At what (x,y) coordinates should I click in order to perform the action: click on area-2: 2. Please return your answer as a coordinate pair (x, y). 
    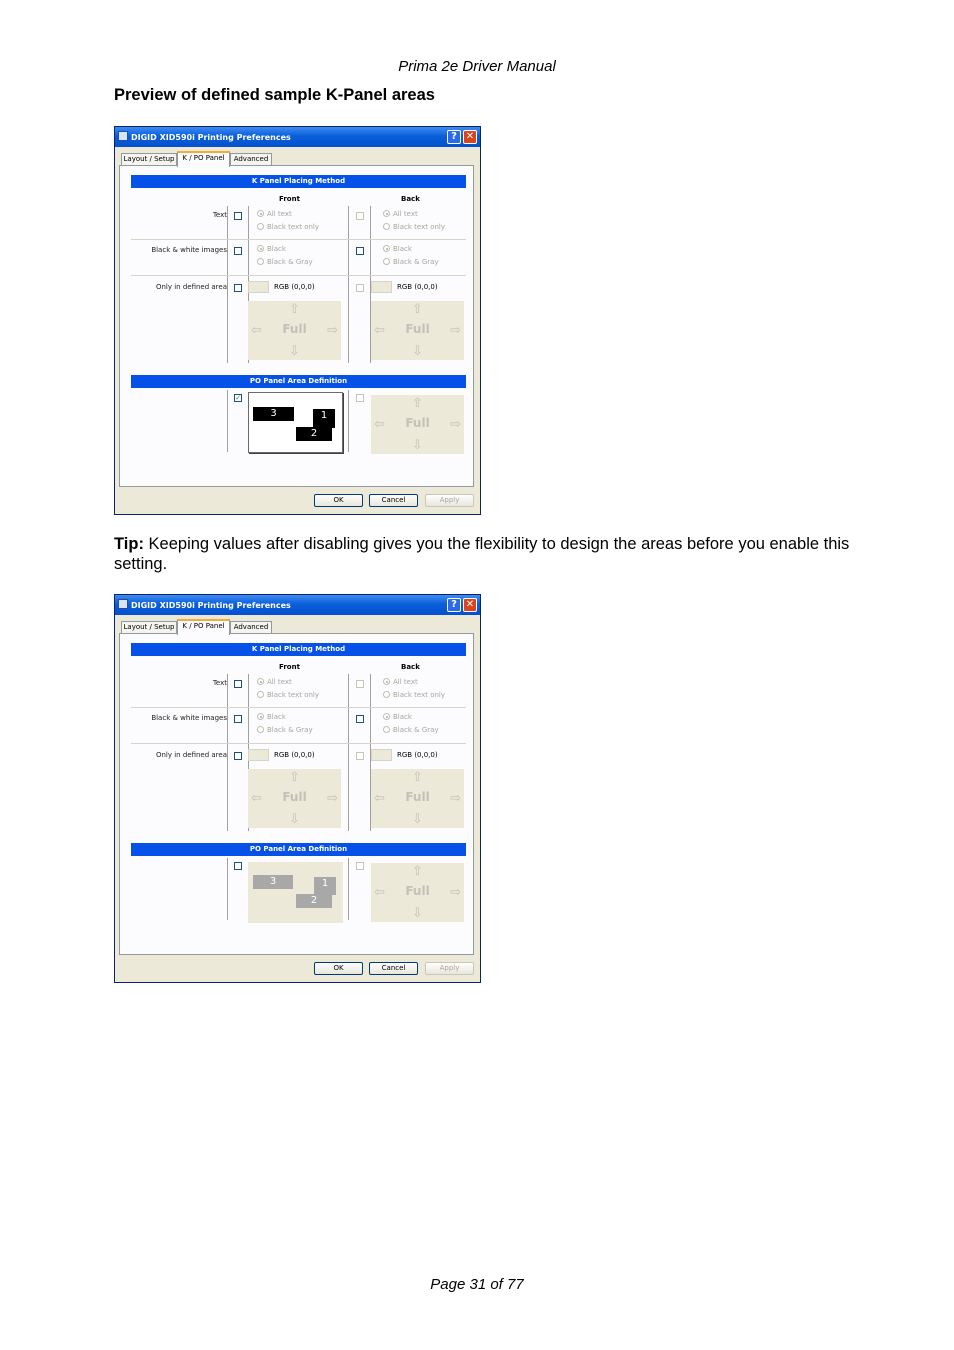
    Looking at the image, I should click on (314, 901).